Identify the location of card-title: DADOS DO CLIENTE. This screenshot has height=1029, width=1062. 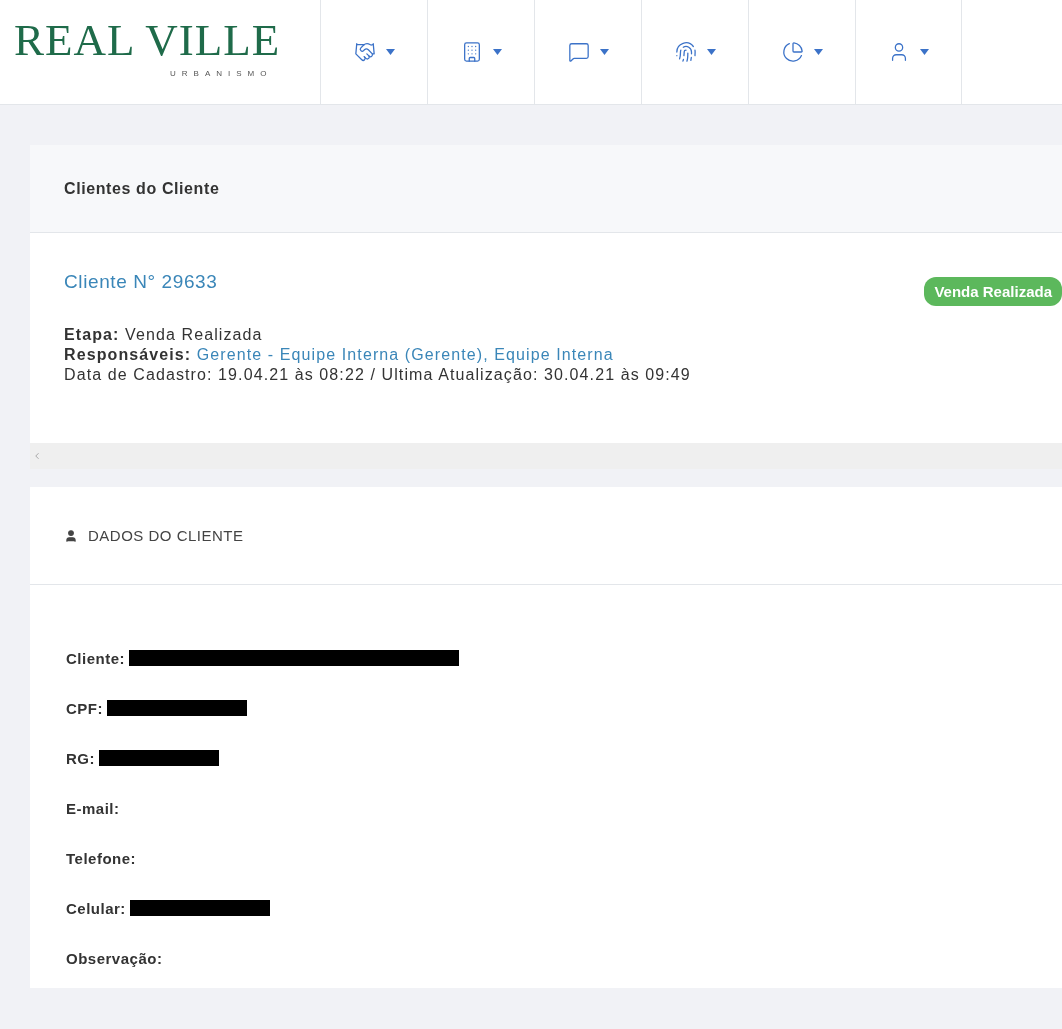
(166, 535).